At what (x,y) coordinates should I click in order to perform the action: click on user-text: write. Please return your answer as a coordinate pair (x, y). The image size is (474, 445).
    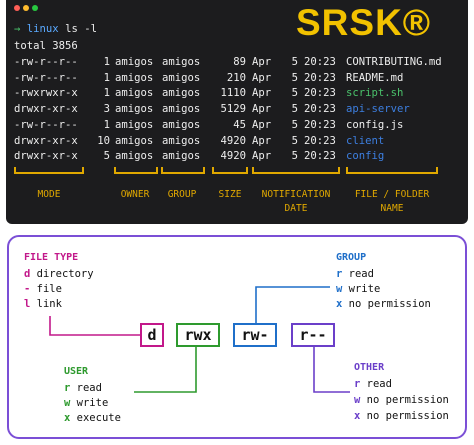
    Looking at the image, I should click on (92, 403).